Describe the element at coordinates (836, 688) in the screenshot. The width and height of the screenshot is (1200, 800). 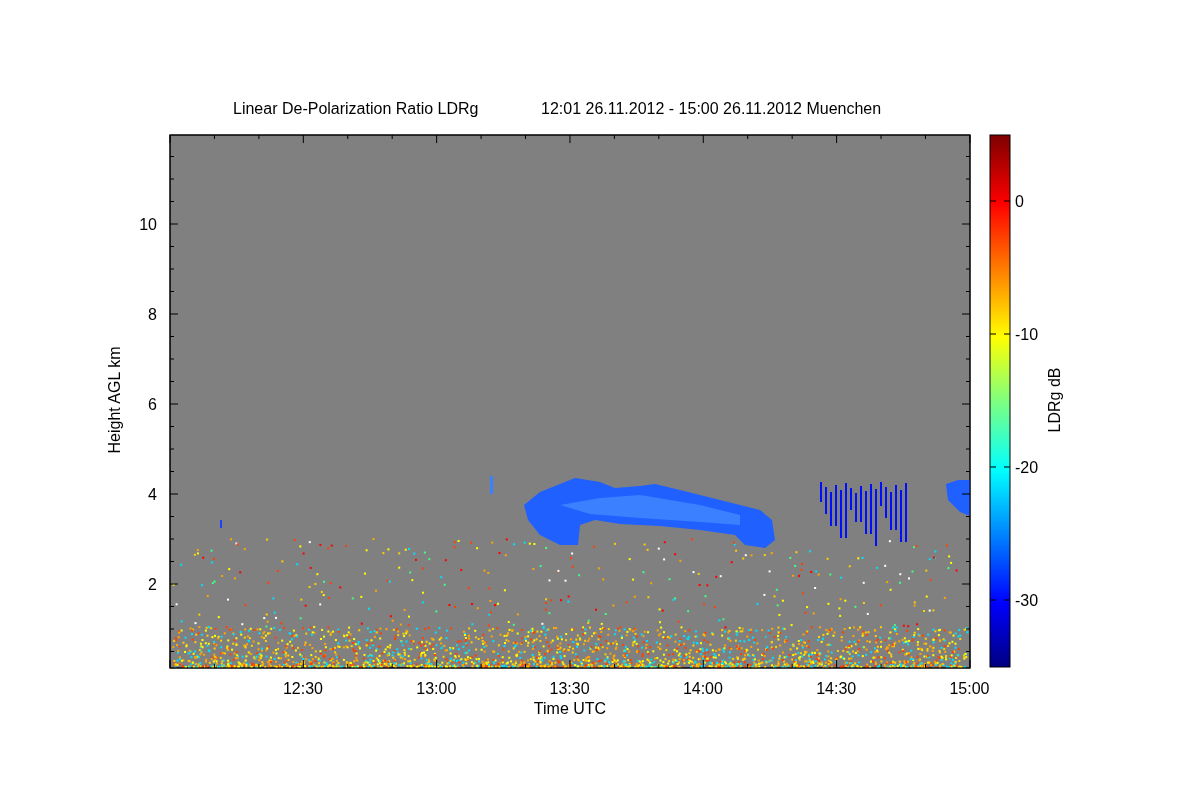
I see `x-tick-label: 14:30` at that location.